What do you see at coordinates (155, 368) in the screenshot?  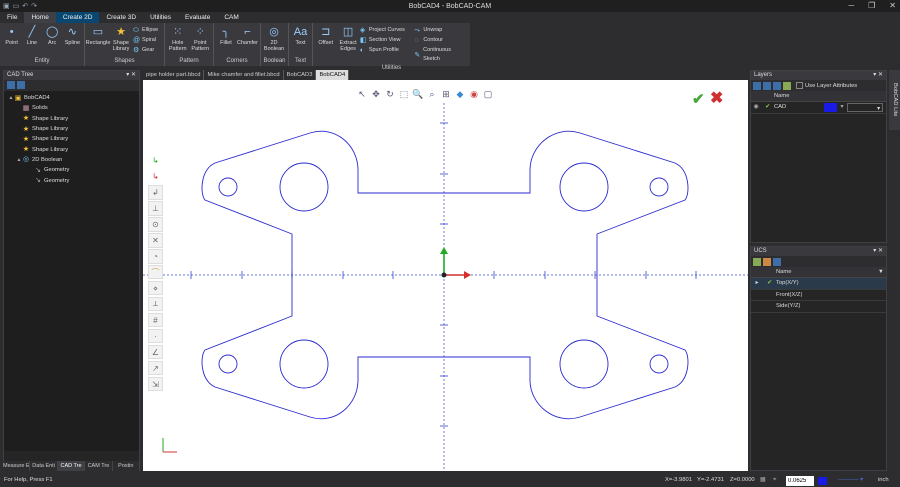 I see `snap-free-icon: ↗` at bounding box center [155, 368].